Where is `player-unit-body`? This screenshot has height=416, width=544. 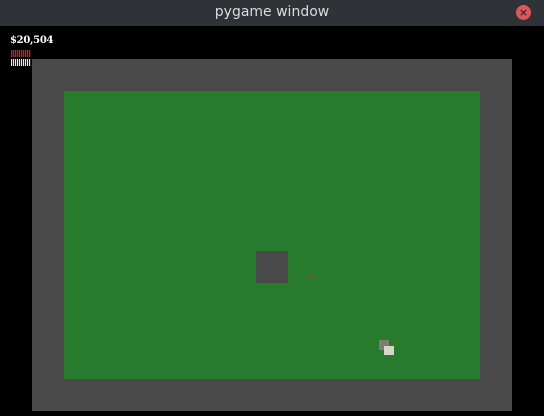 player-unit-body is located at coordinates (389, 350).